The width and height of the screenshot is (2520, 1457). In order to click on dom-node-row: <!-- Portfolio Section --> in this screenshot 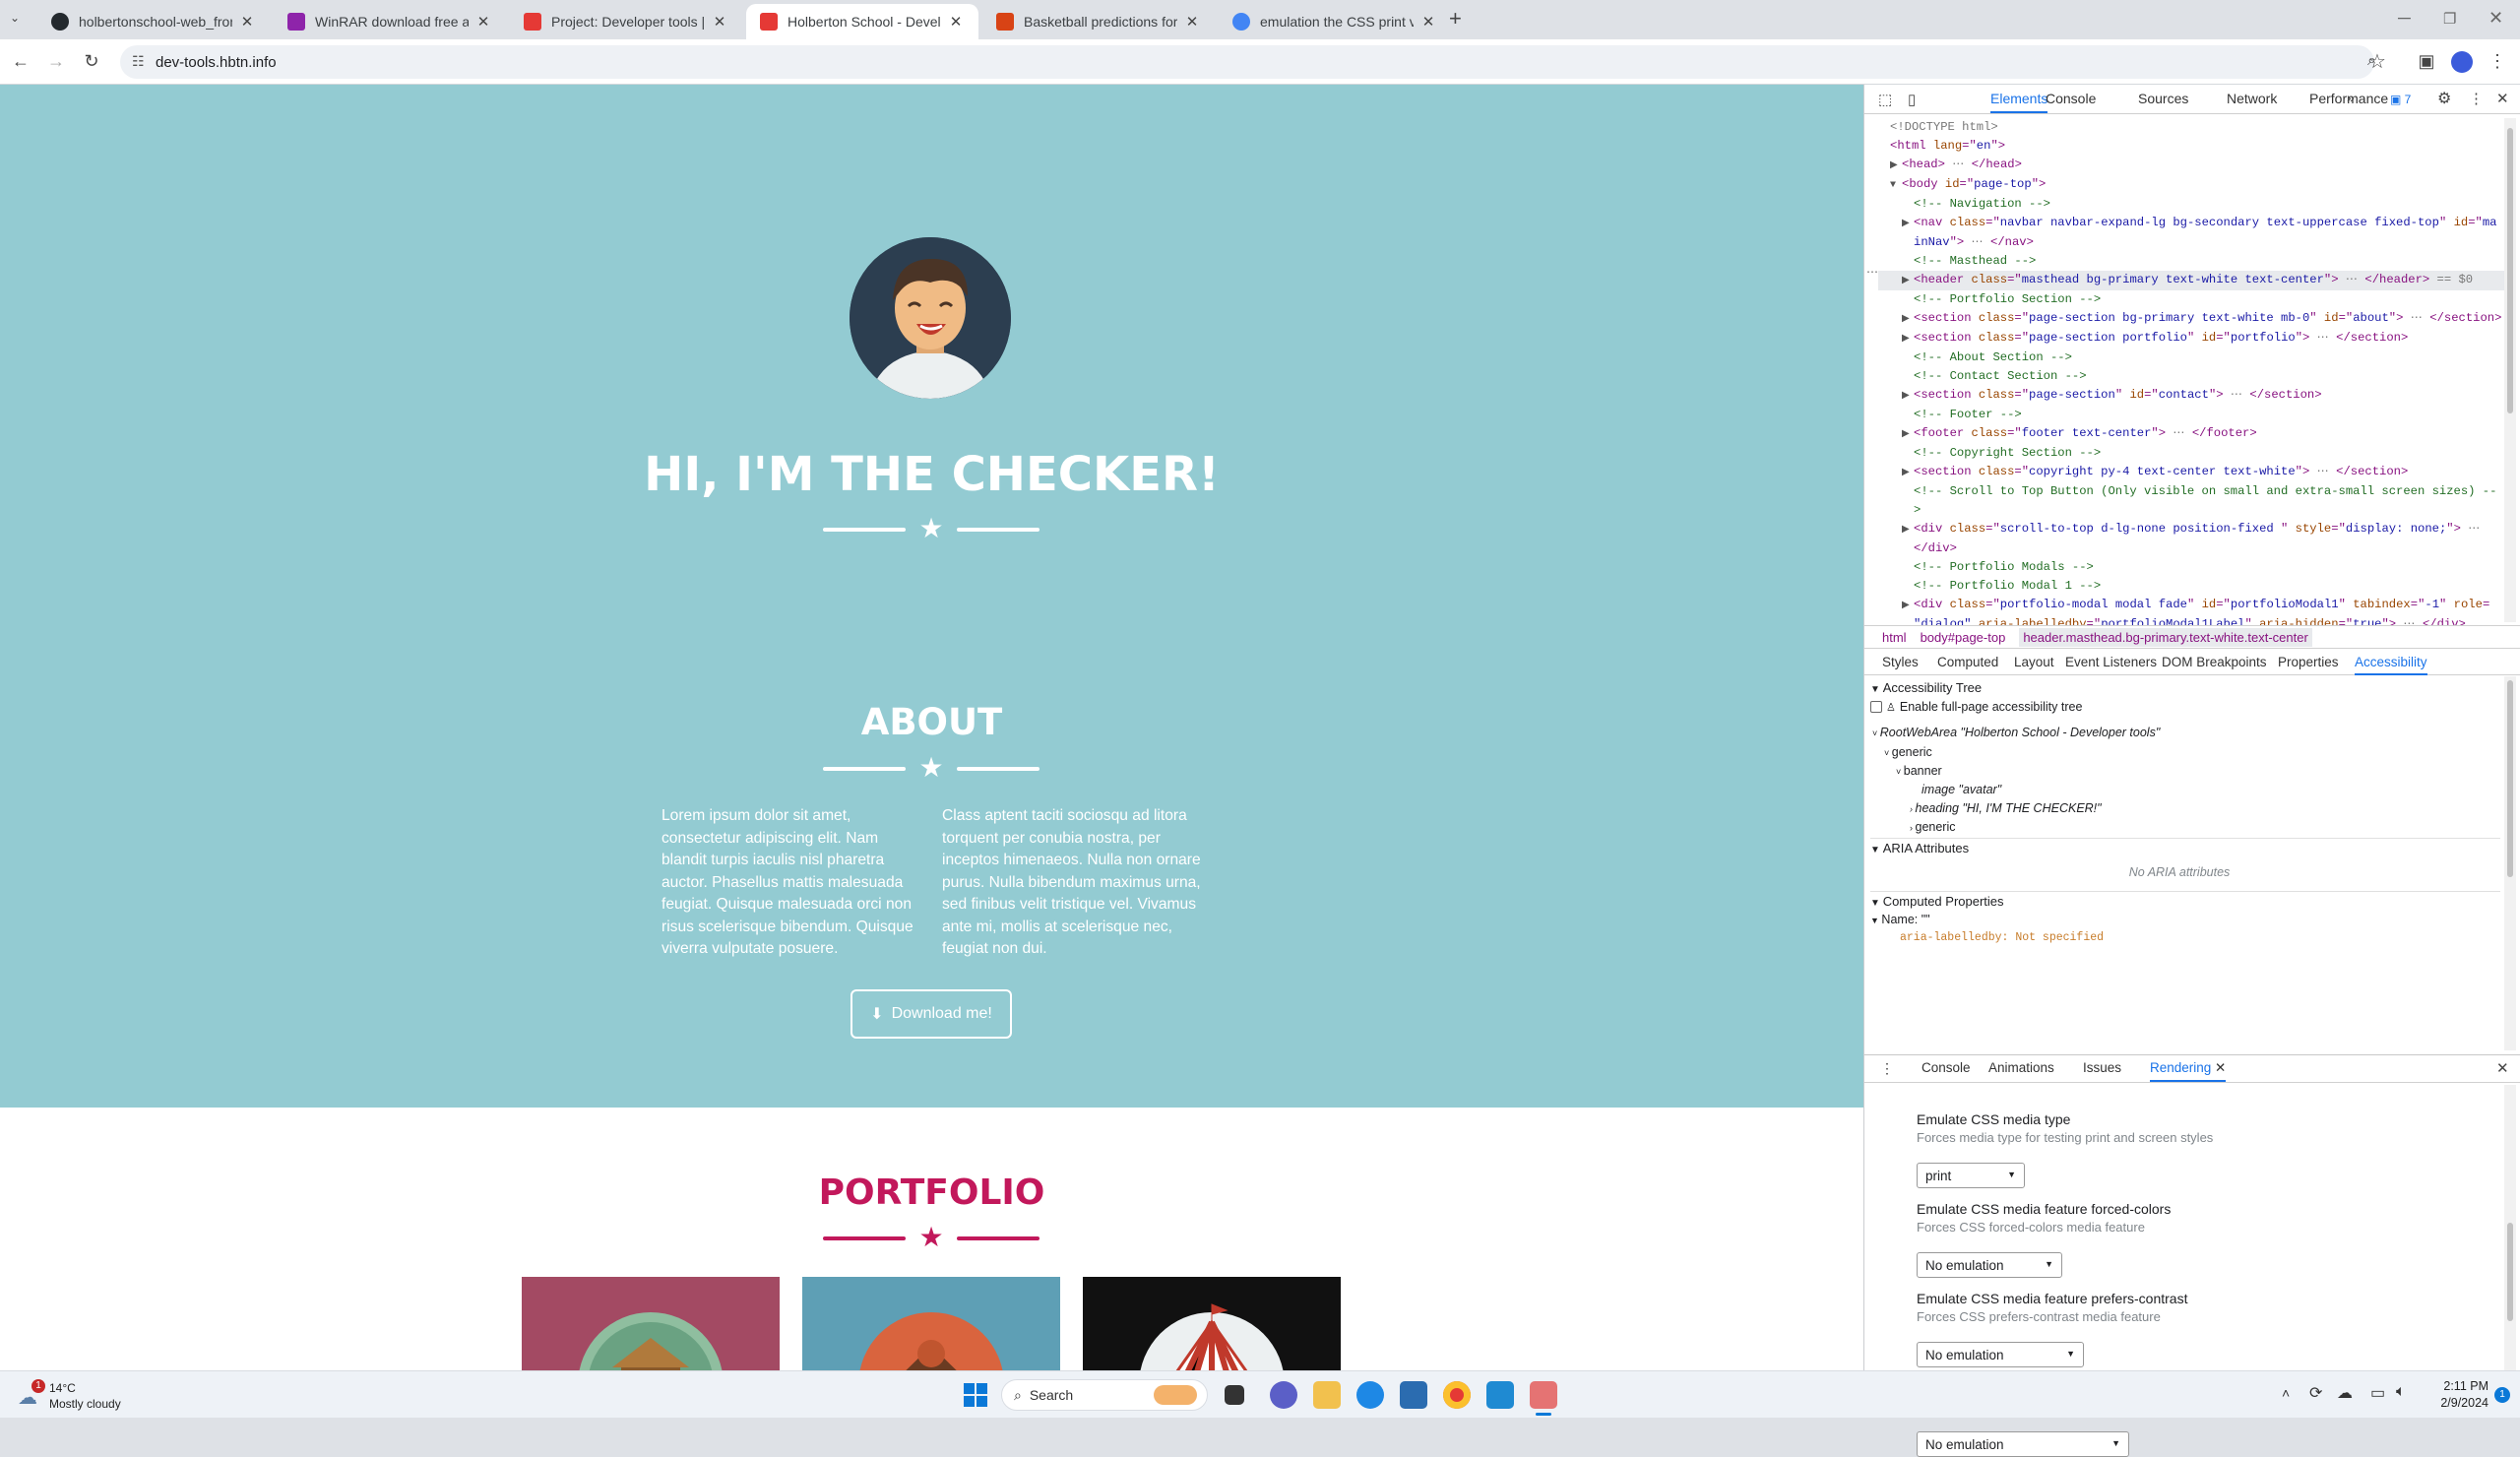, I will do `click(2193, 299)`.